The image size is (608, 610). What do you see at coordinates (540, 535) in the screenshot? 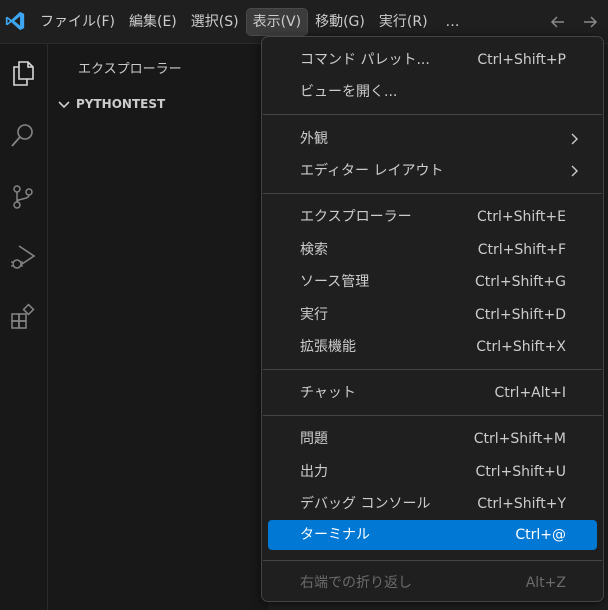
I see `menu-item-shortcut: Ctrl+@` at bounding box center [540, 535].